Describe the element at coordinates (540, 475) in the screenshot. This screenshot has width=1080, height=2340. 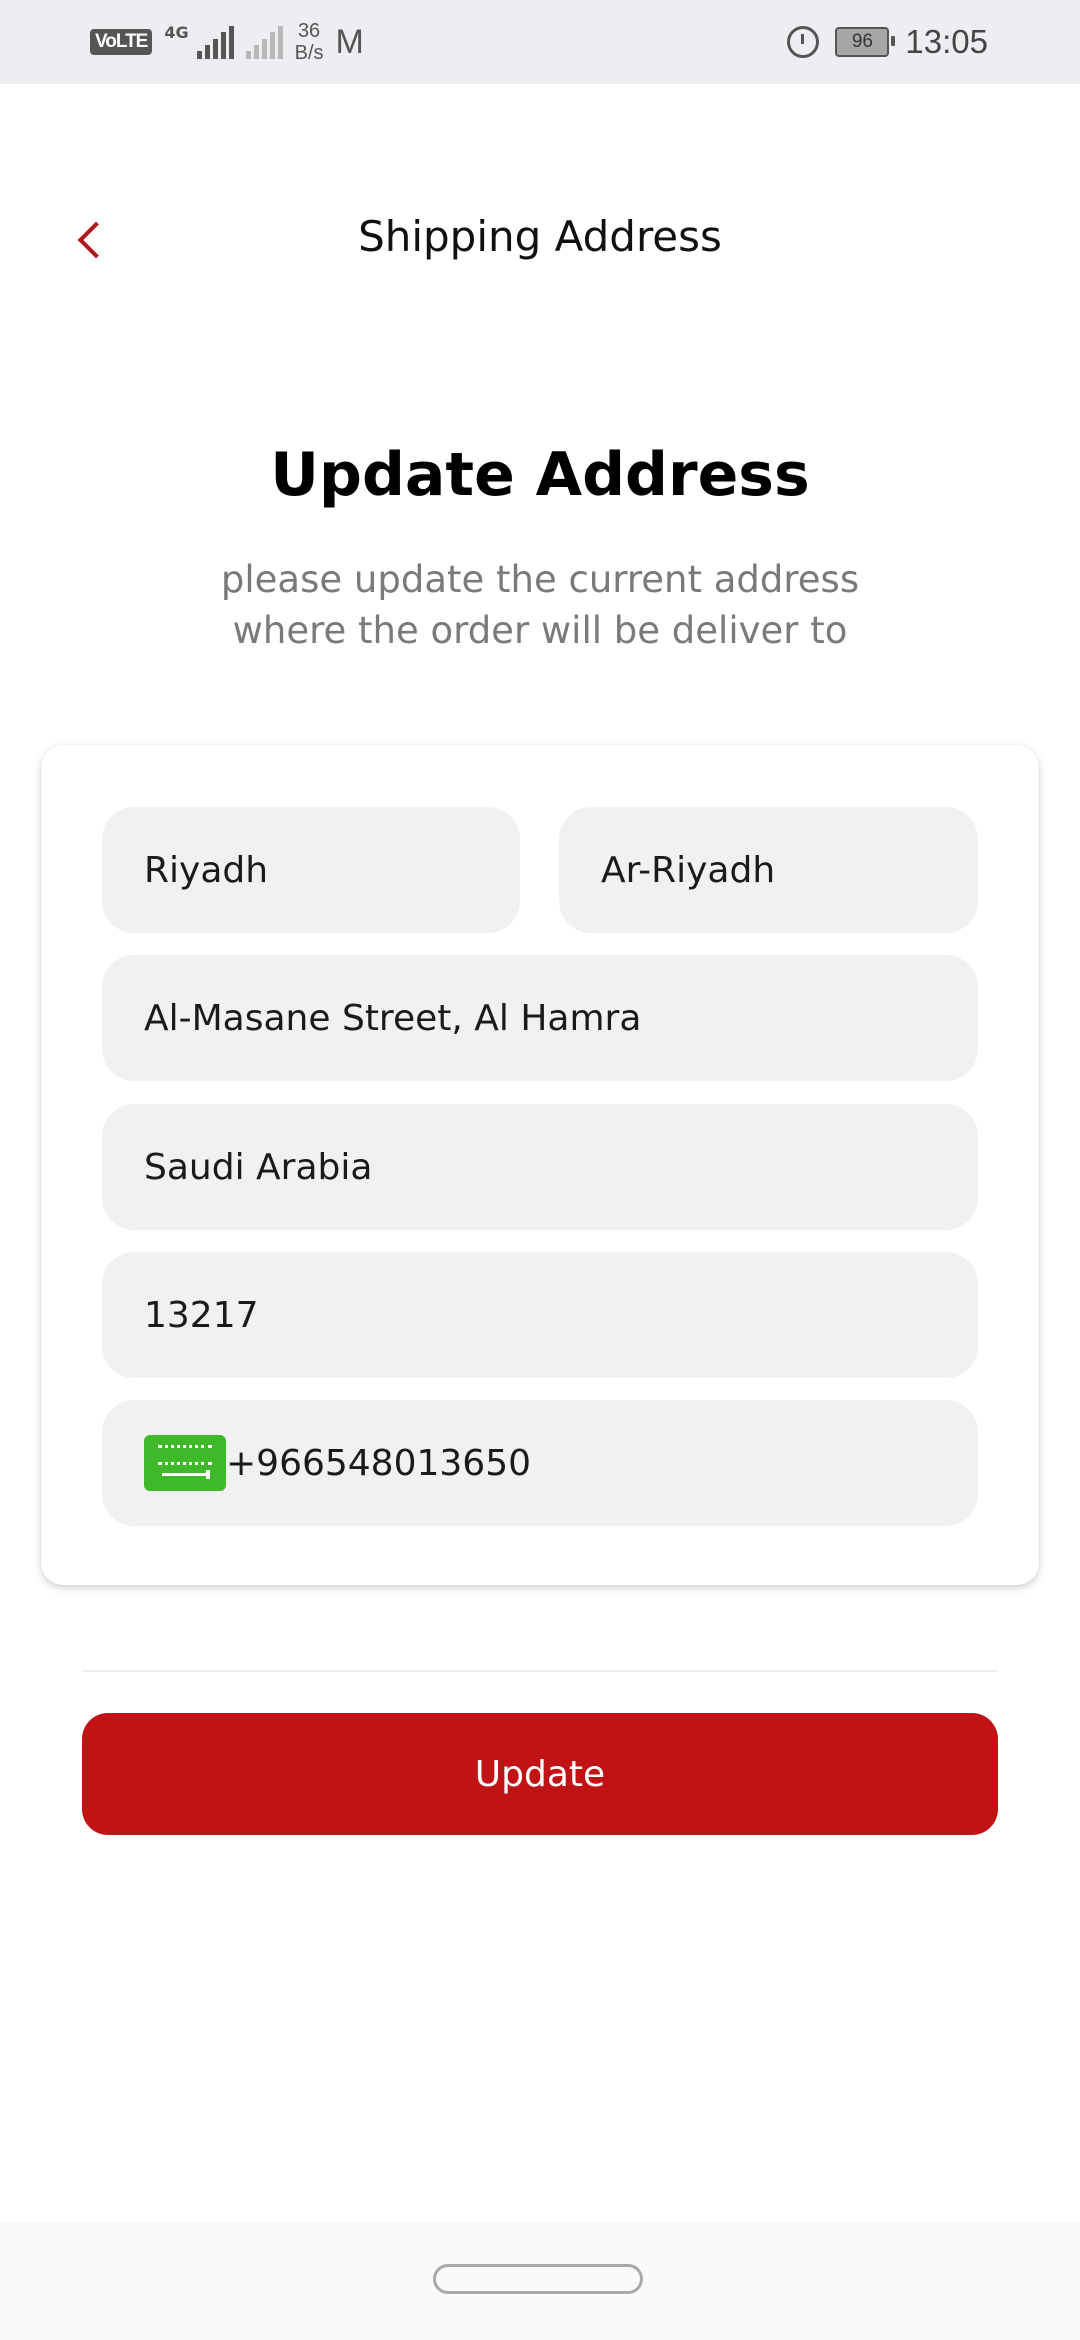
I see `section-heading: Update Address` at that location.